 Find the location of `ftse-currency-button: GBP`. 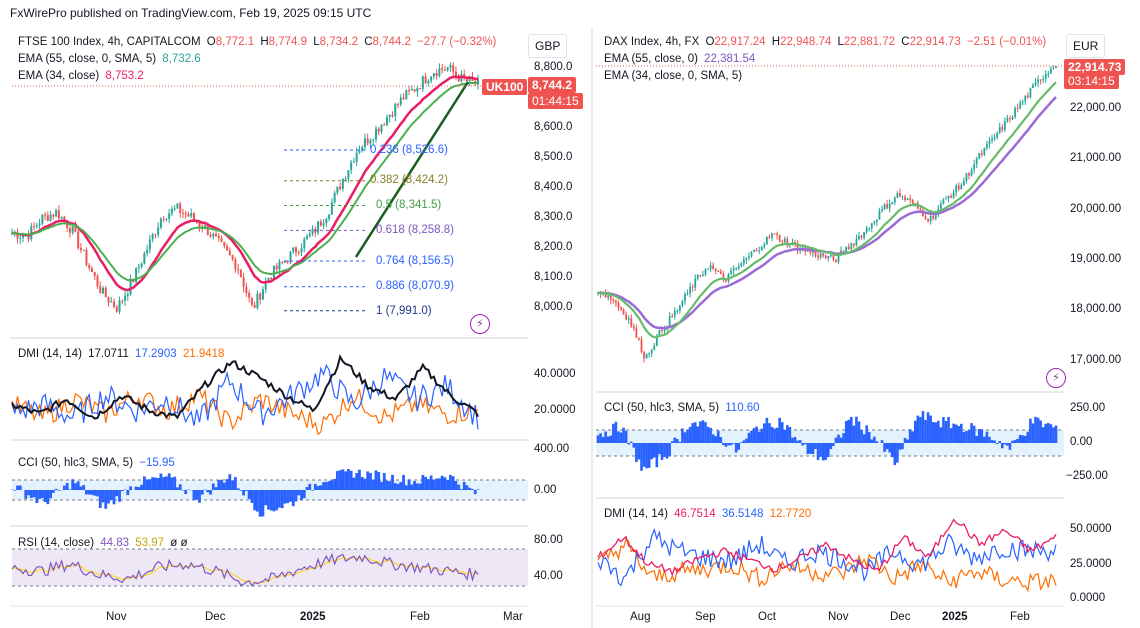

ftse-currency-button: GBP is located at coordinates (548, 46).